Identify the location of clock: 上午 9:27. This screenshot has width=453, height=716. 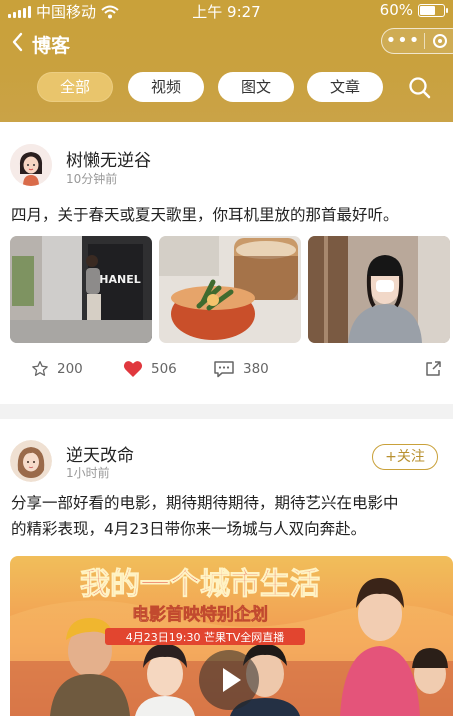
(226, 12).